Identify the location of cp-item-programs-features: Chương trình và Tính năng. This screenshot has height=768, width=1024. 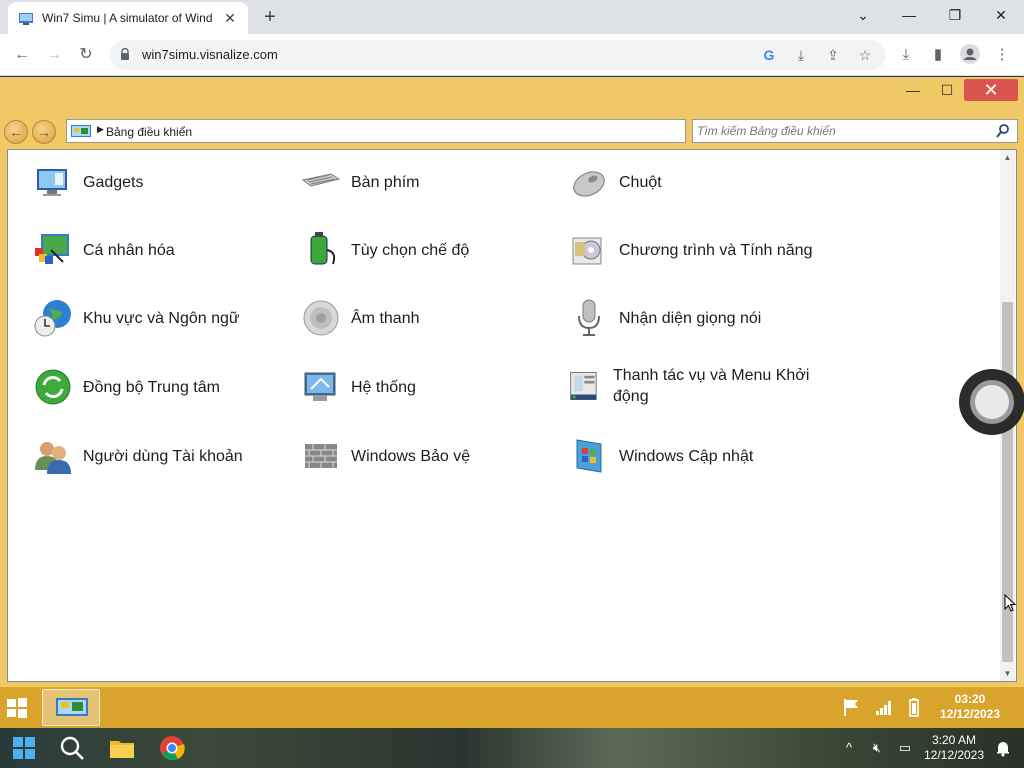
(690, 250).